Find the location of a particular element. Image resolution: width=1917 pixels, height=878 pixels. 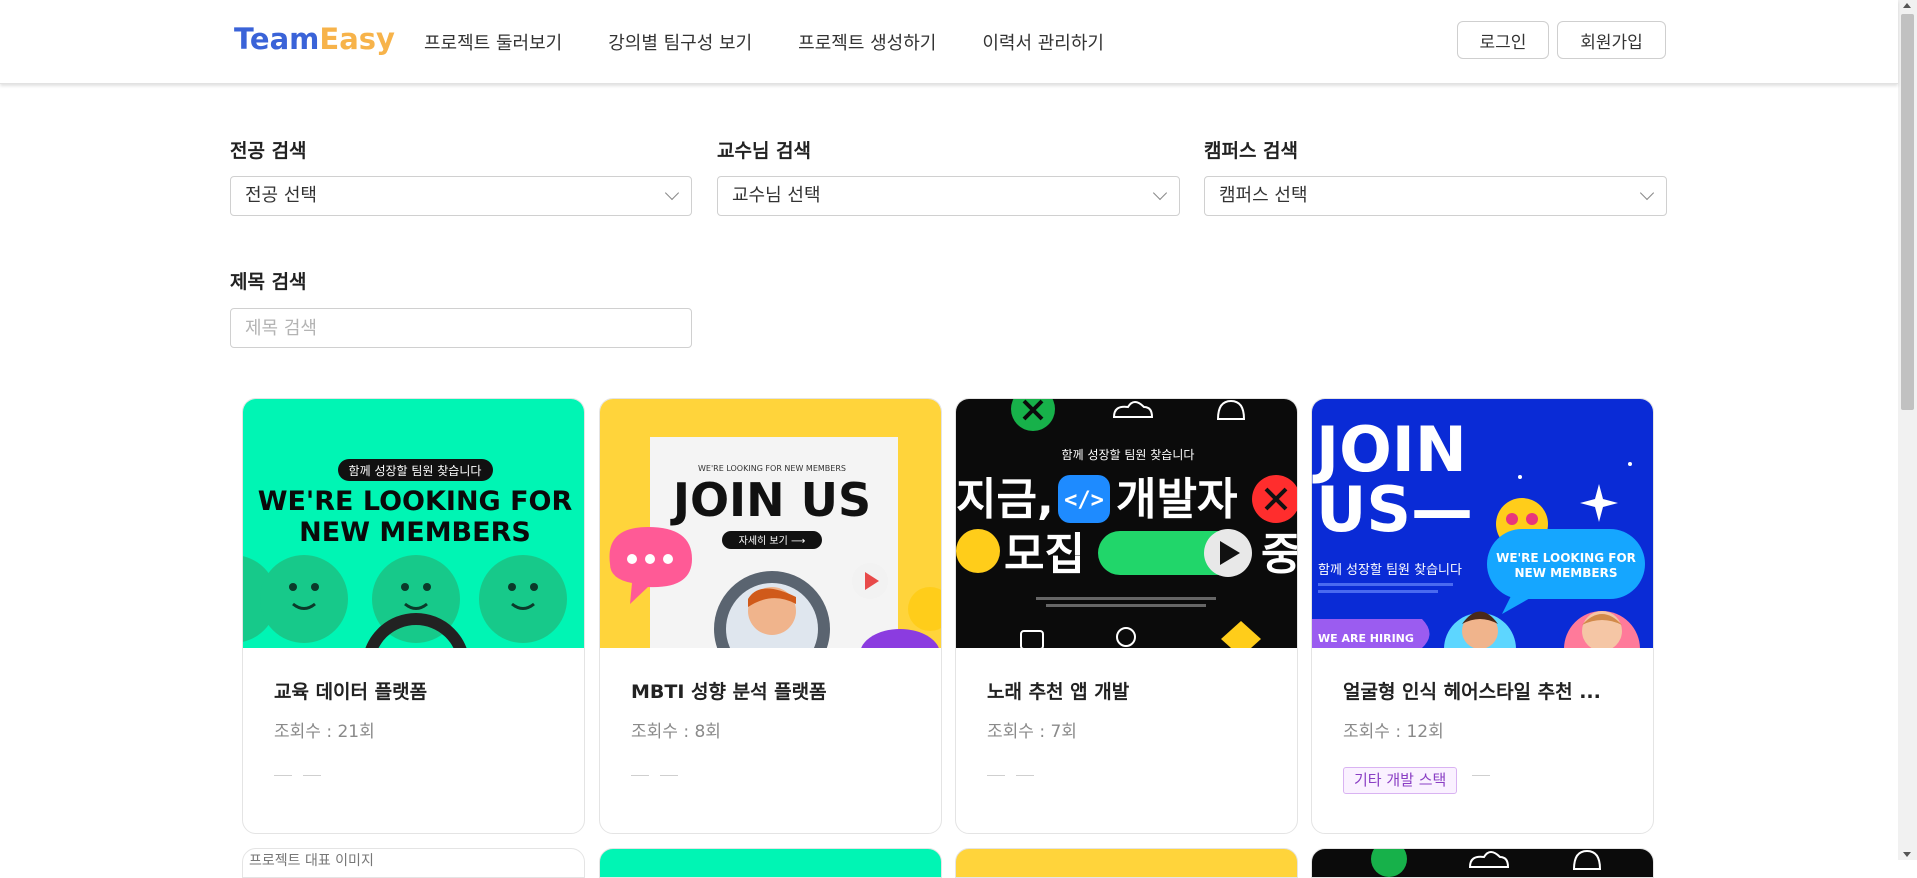

logo-team-text: Team is located at coordinates (277, 39).